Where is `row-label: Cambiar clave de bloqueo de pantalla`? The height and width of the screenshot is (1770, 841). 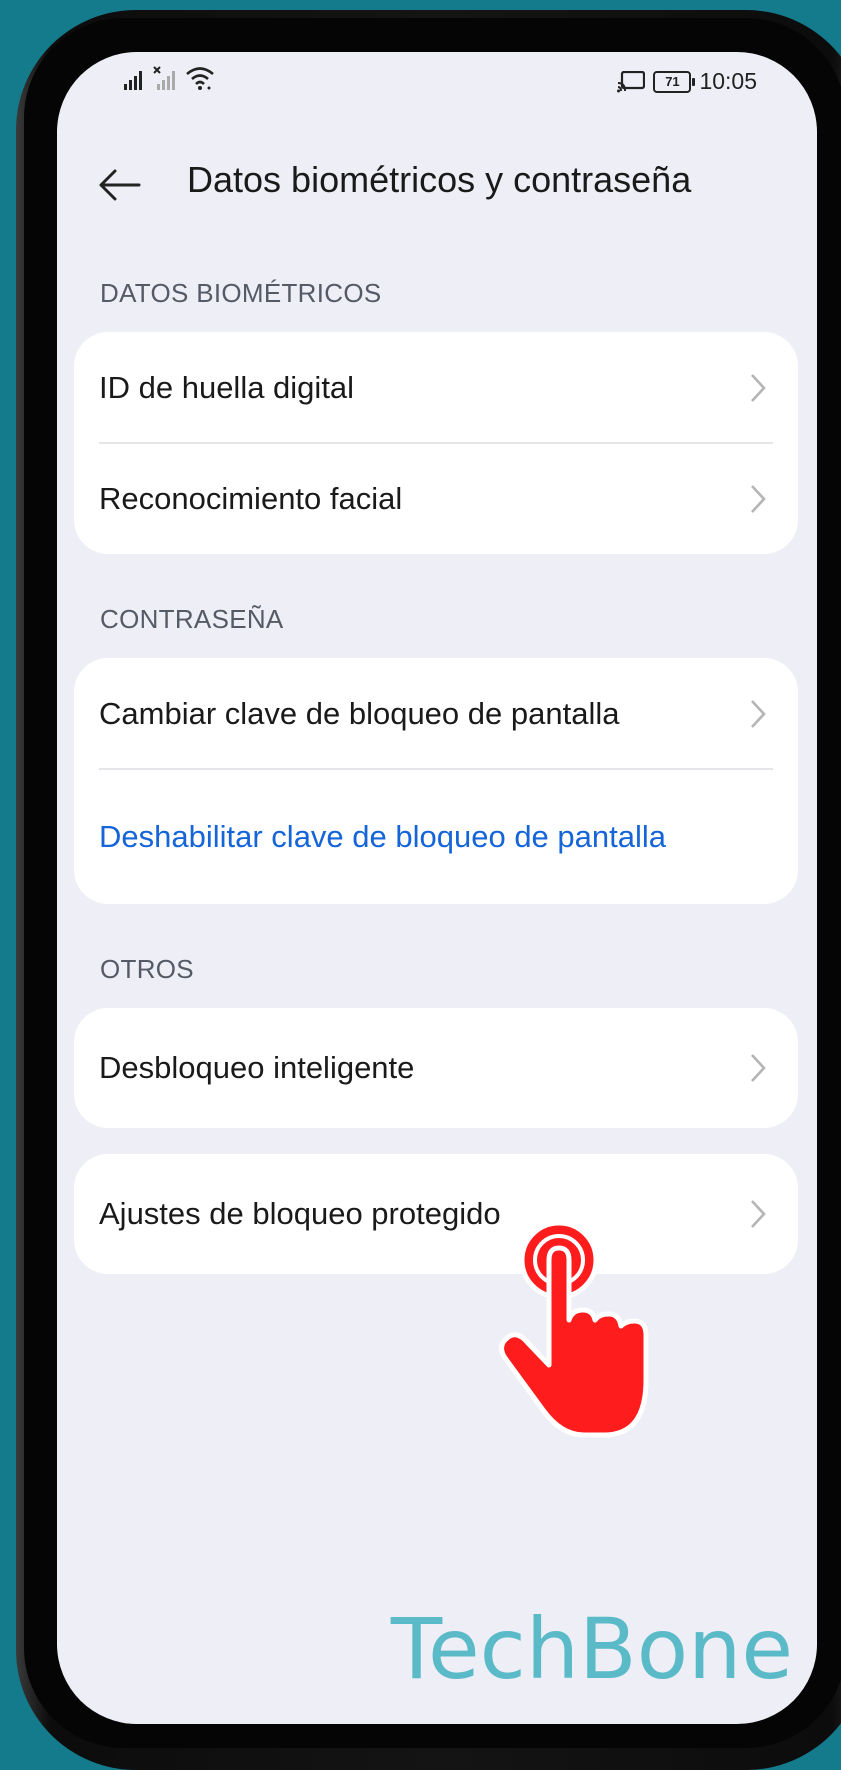 row-label: Cambiar clave de bloqueo de pantalla is located at coordinates (359, 713).